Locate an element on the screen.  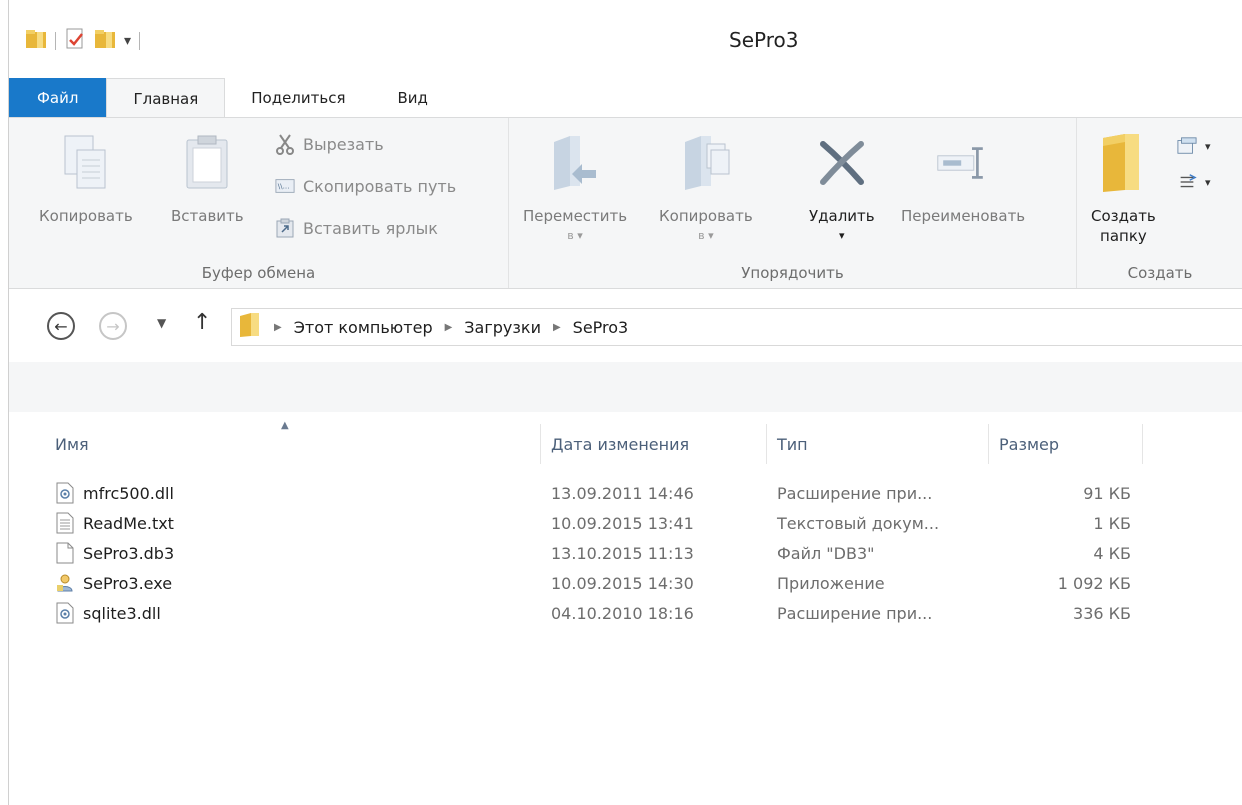
navigation-band is located at coordinates (625, 387).